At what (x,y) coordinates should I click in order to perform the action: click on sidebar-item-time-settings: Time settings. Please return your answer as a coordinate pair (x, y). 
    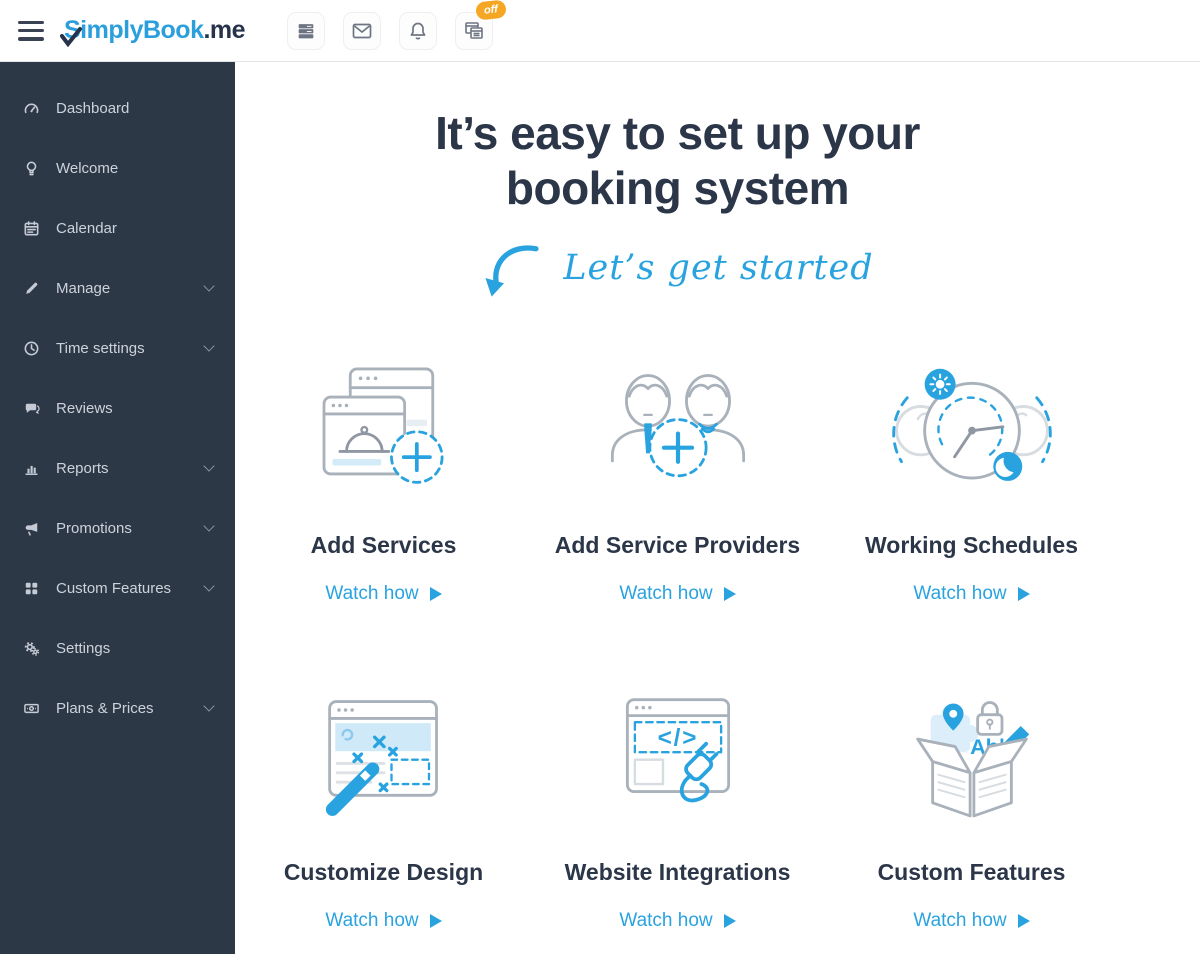
    Looking at the image, I should click on (117, 348).